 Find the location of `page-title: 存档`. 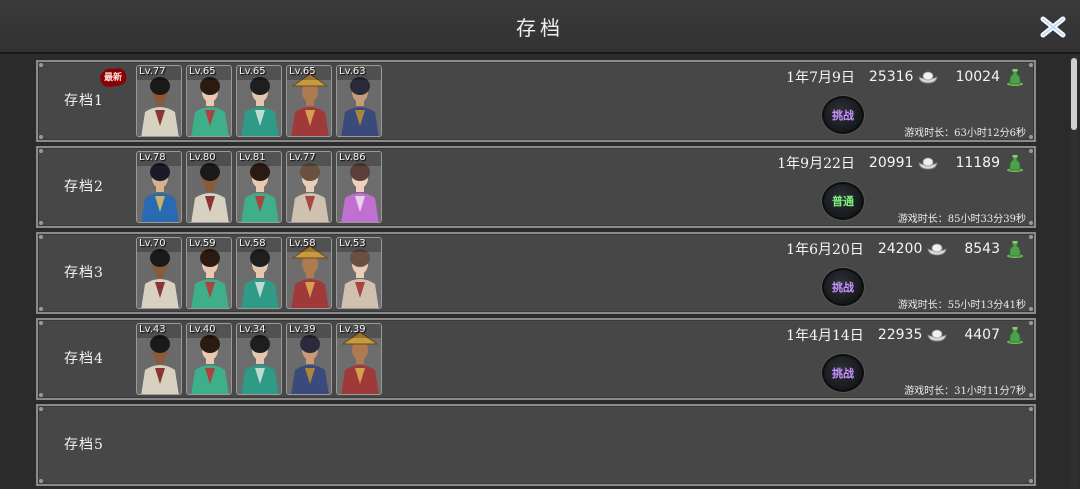

page-title: 存档 is located at coordinates (540, 28).